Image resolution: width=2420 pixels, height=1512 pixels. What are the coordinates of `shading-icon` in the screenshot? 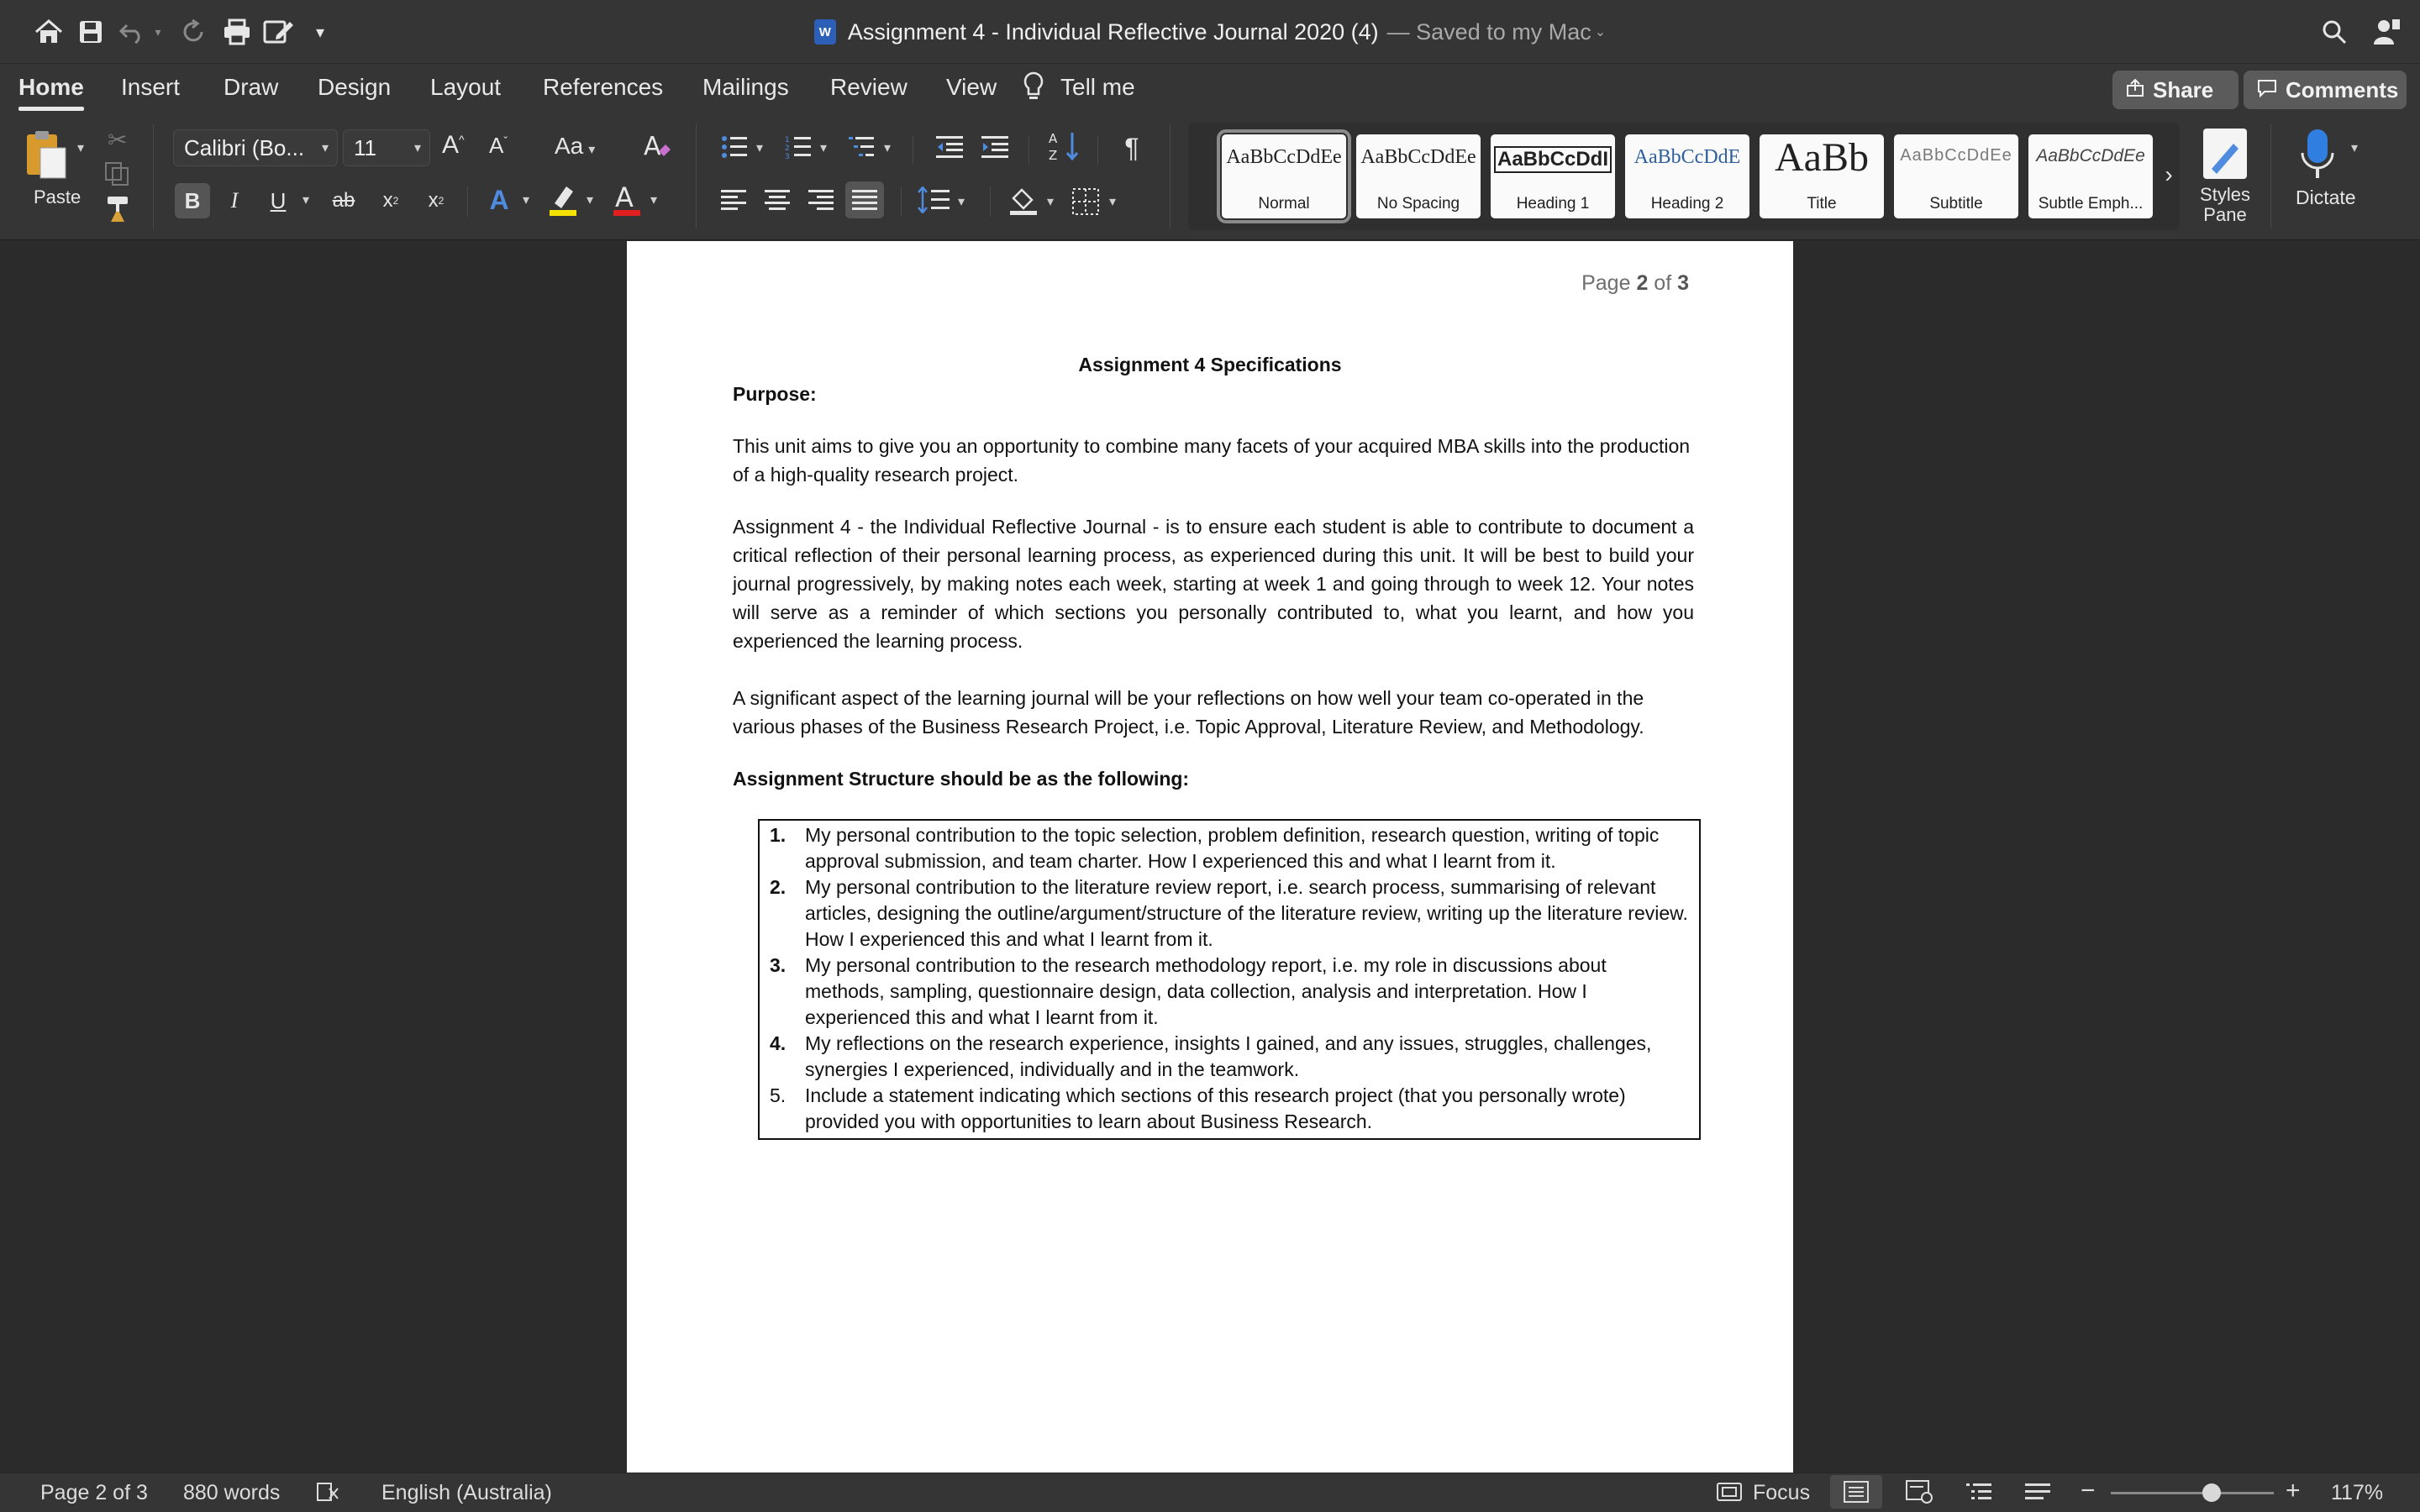 It's located at (1024, 203).